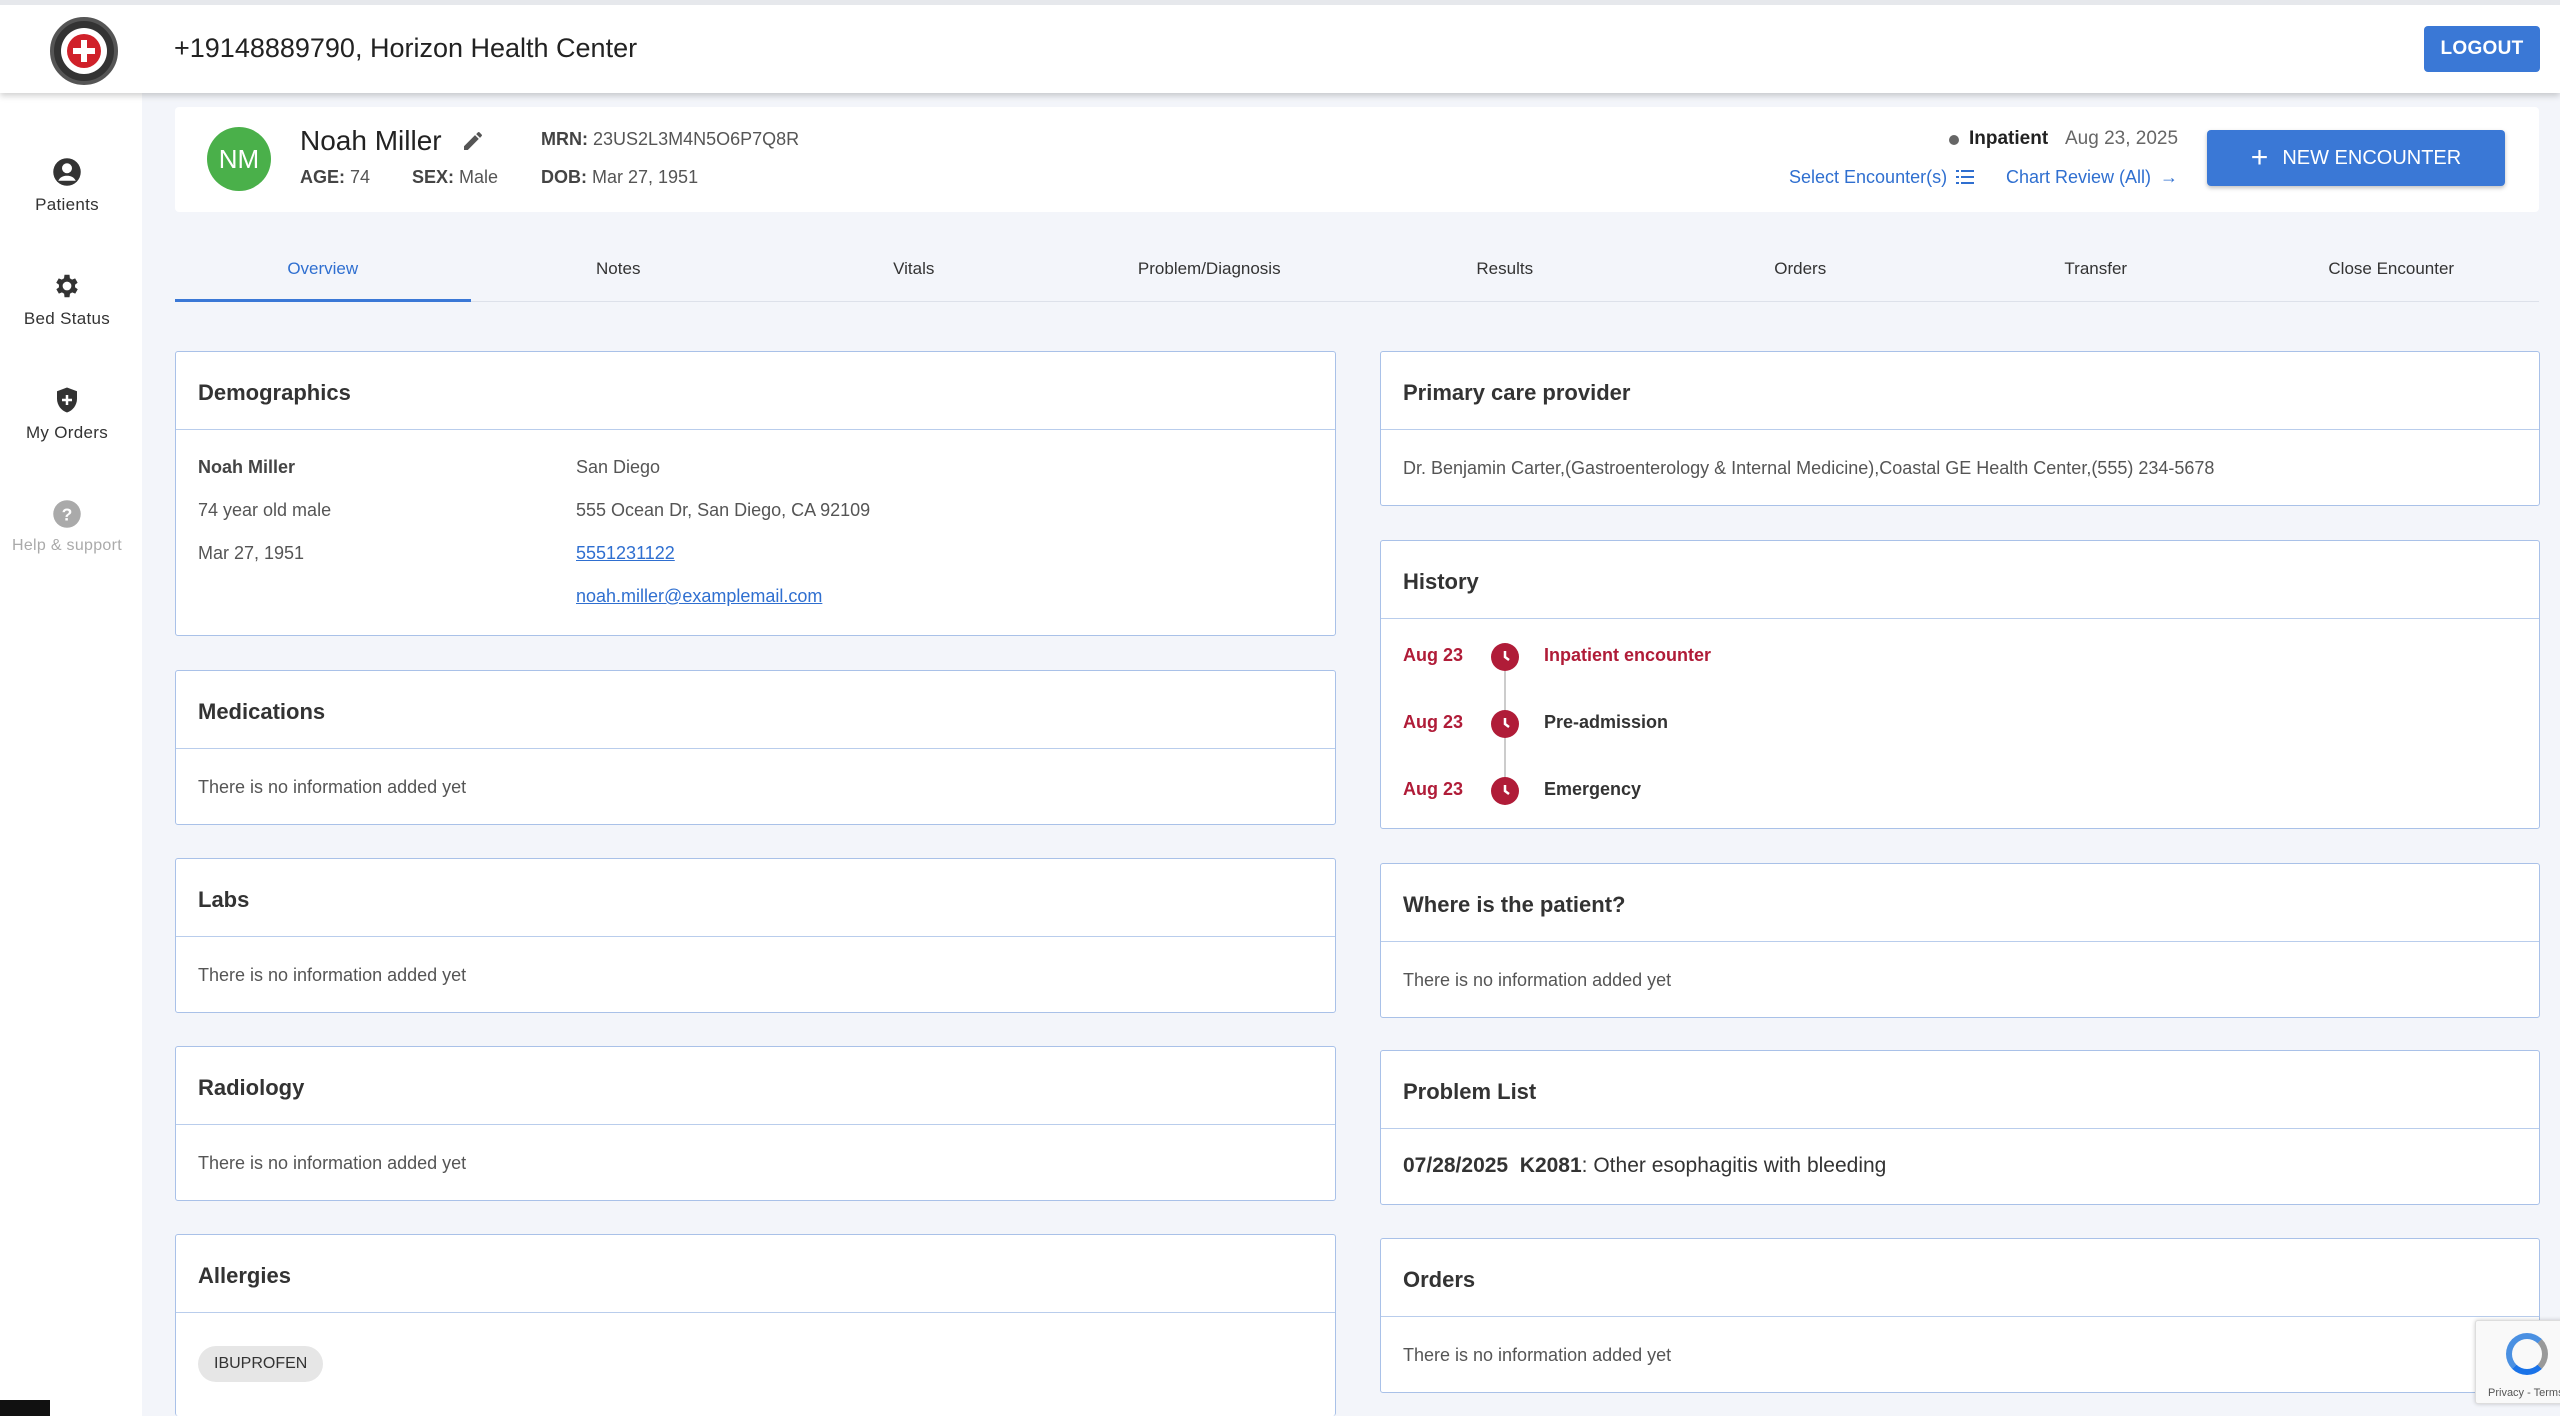 This screenshot has height=1416, width=2560. Describe the element at coordinates (755, 710) in the screenshot. I see `panel-title: Medications` at that location.